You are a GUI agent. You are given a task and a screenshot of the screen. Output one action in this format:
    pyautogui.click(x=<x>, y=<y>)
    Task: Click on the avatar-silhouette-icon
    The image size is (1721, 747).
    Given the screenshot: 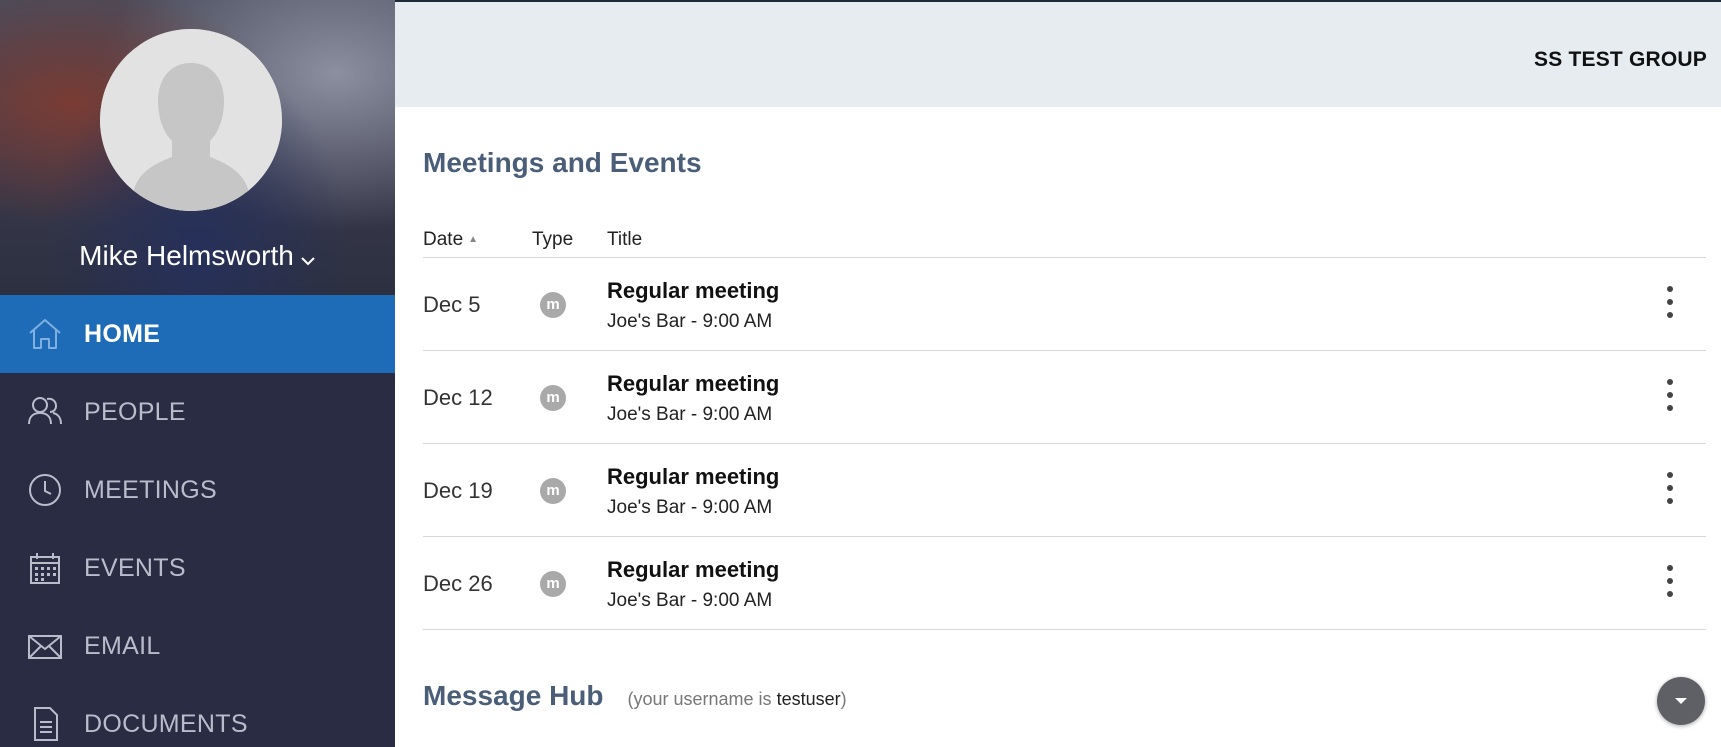 What is the action you would take?
    pyautogui.click(x=191, y=120)
    